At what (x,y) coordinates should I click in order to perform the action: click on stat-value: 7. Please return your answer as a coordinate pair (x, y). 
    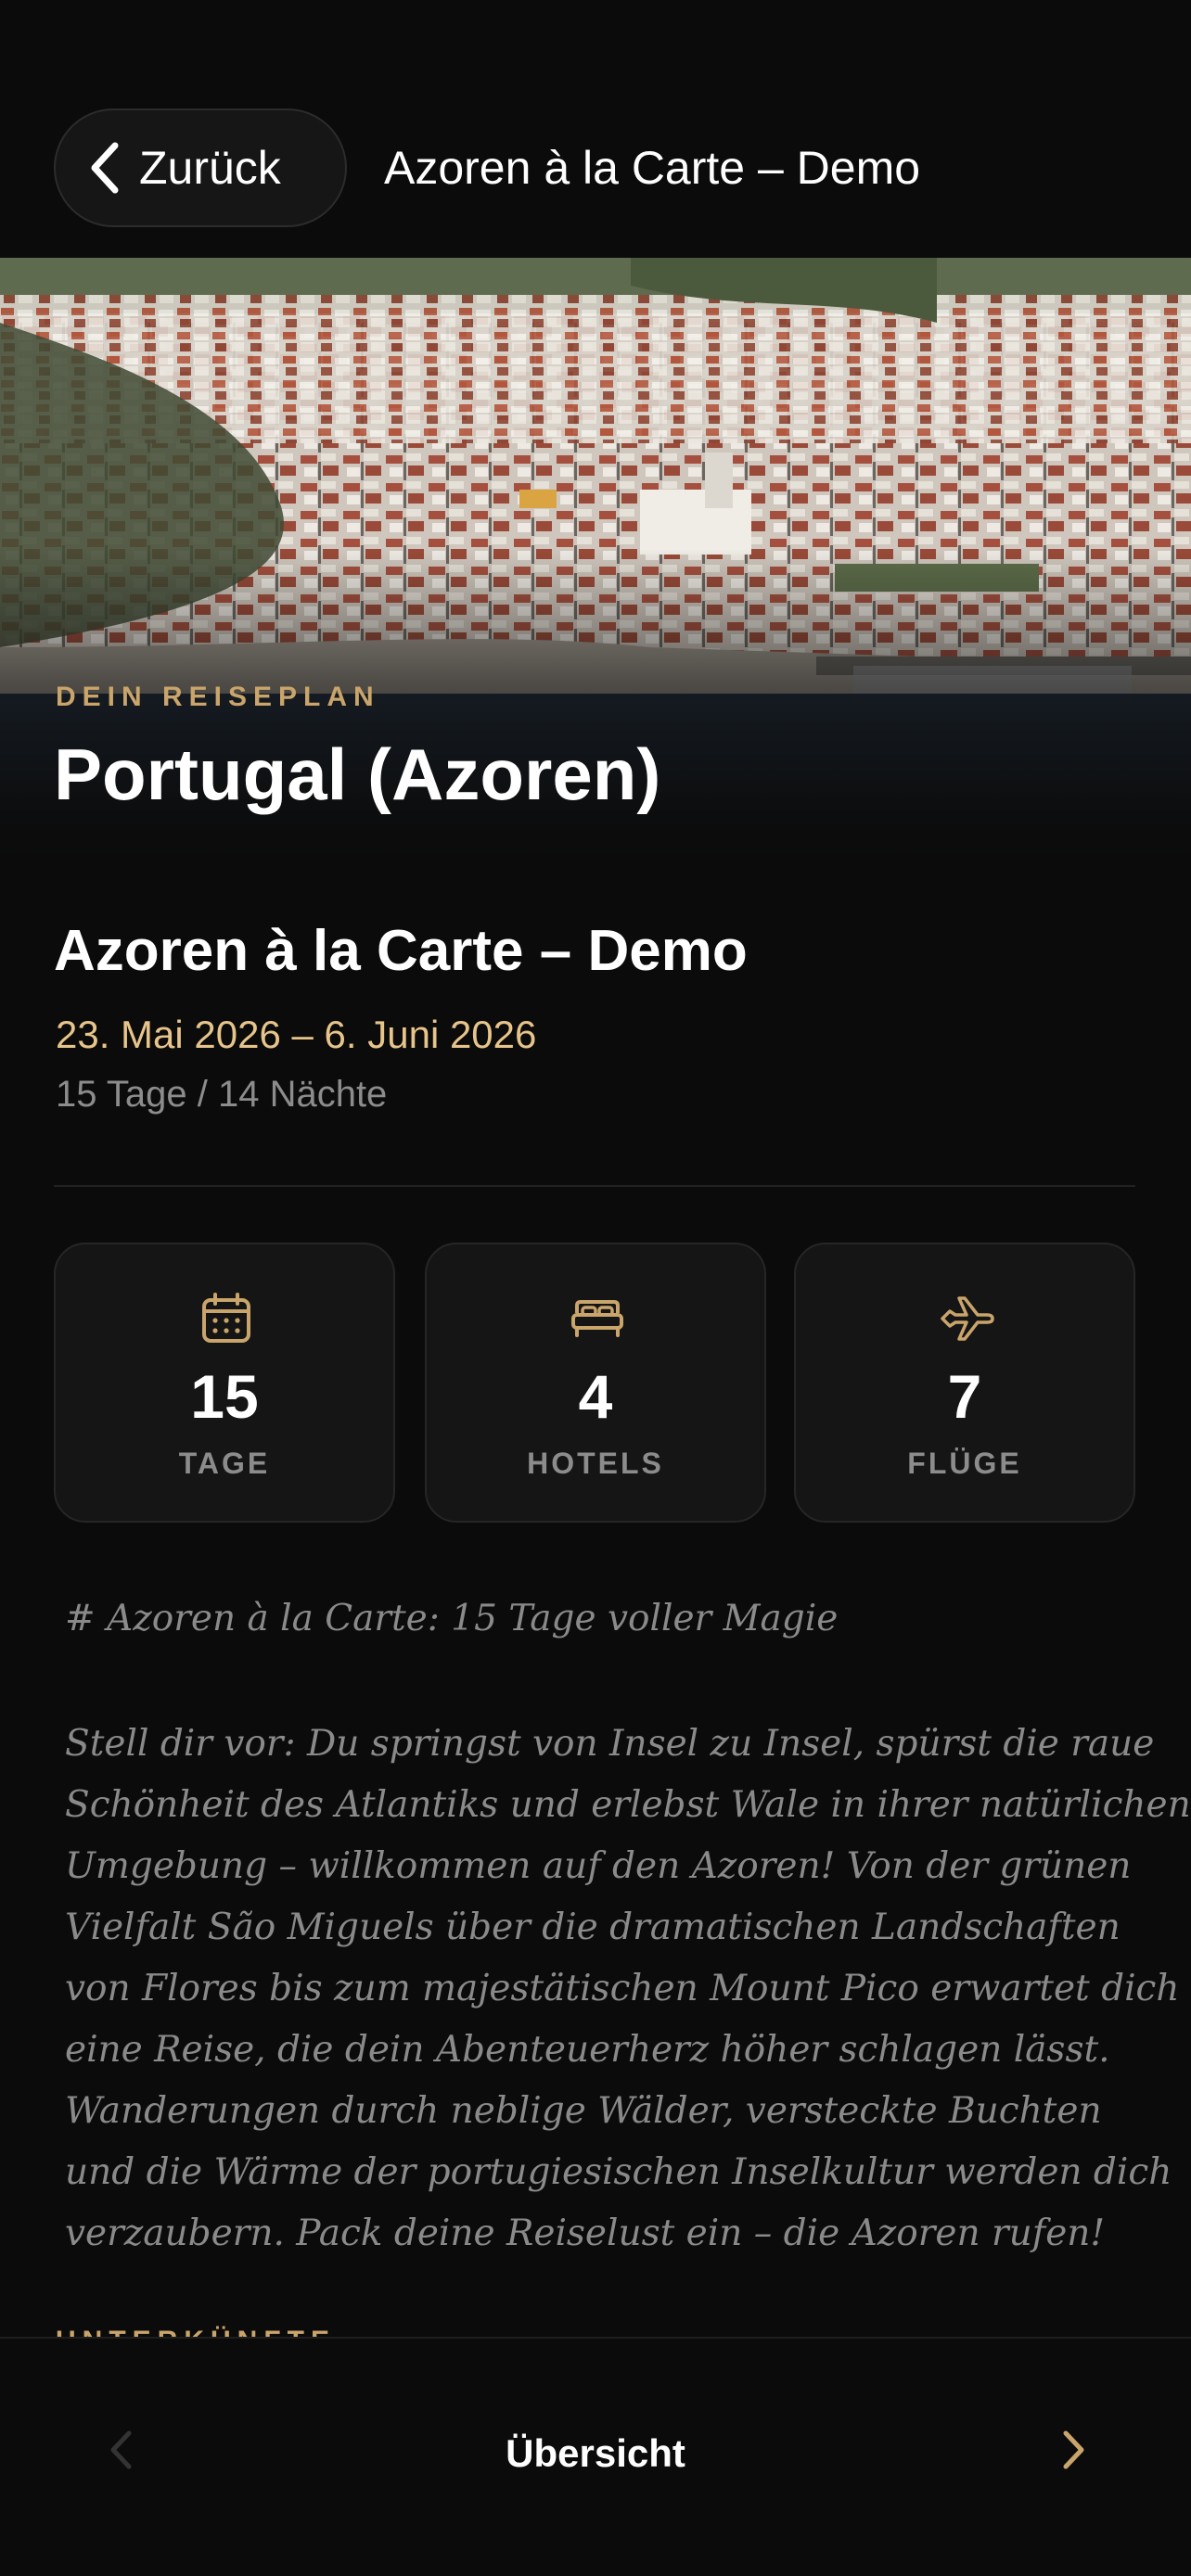
    Looking at the image, I should click on (964, 1397).